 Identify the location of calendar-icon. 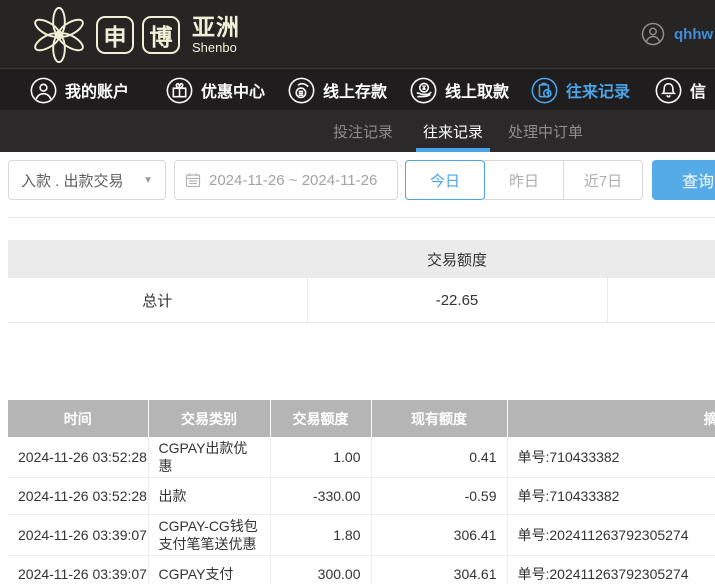
(193, 180).